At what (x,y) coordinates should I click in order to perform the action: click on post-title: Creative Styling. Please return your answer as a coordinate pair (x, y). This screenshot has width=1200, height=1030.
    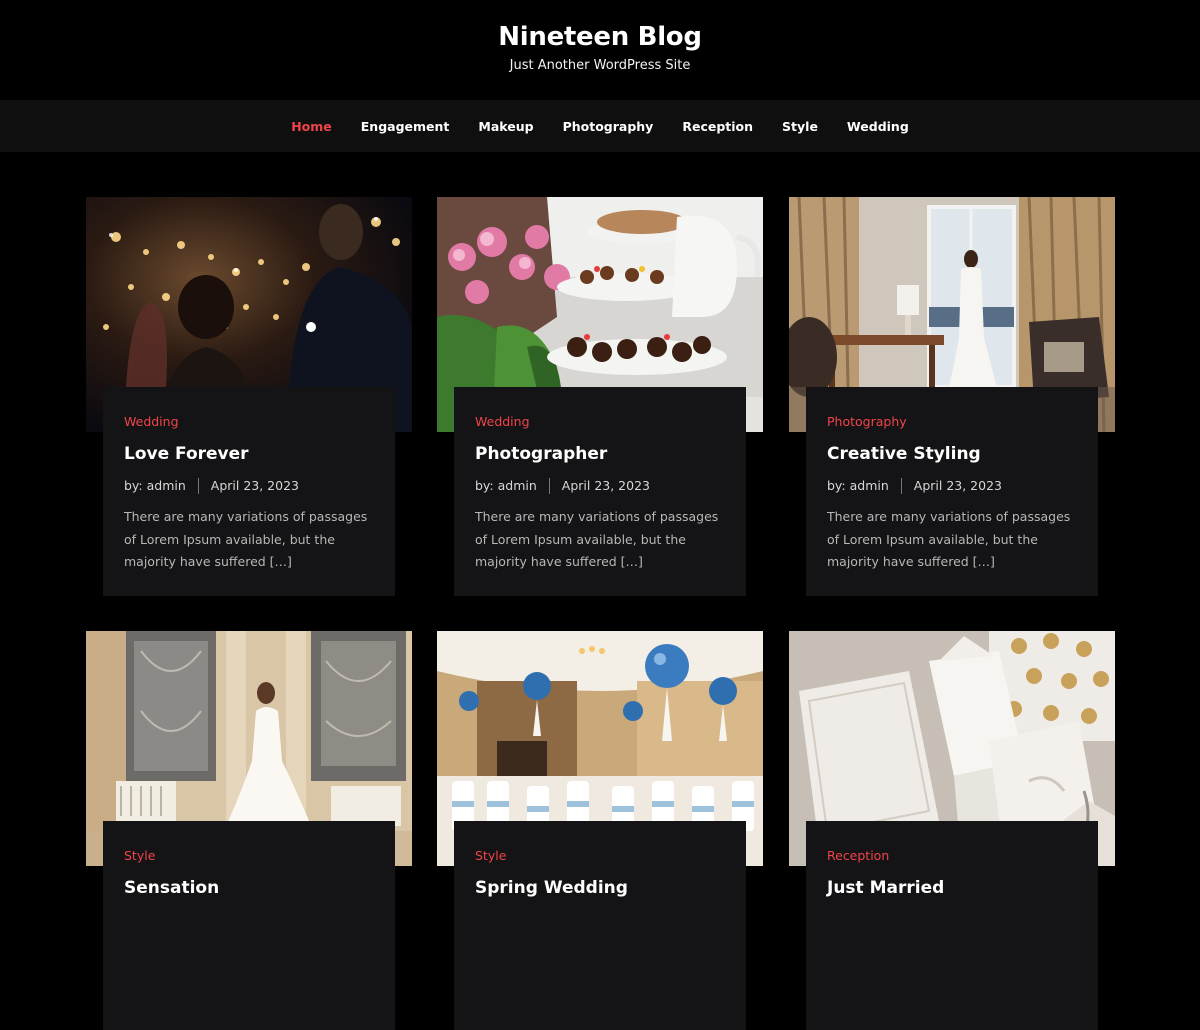
    Looking at the image, I should click on (904, 454).